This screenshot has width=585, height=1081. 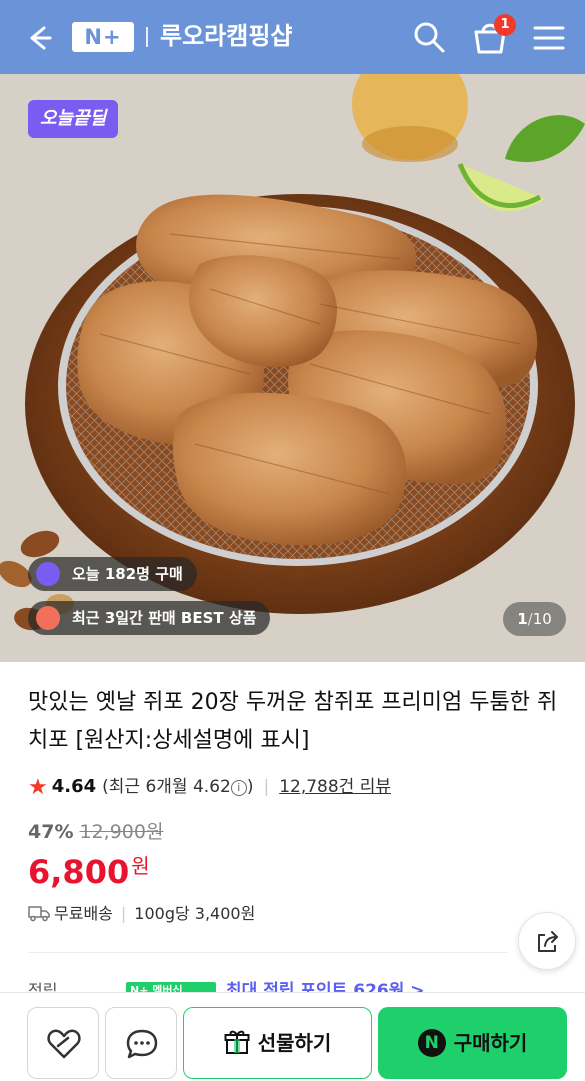 I want to click on menu-icon, so click(x=549, y=38).